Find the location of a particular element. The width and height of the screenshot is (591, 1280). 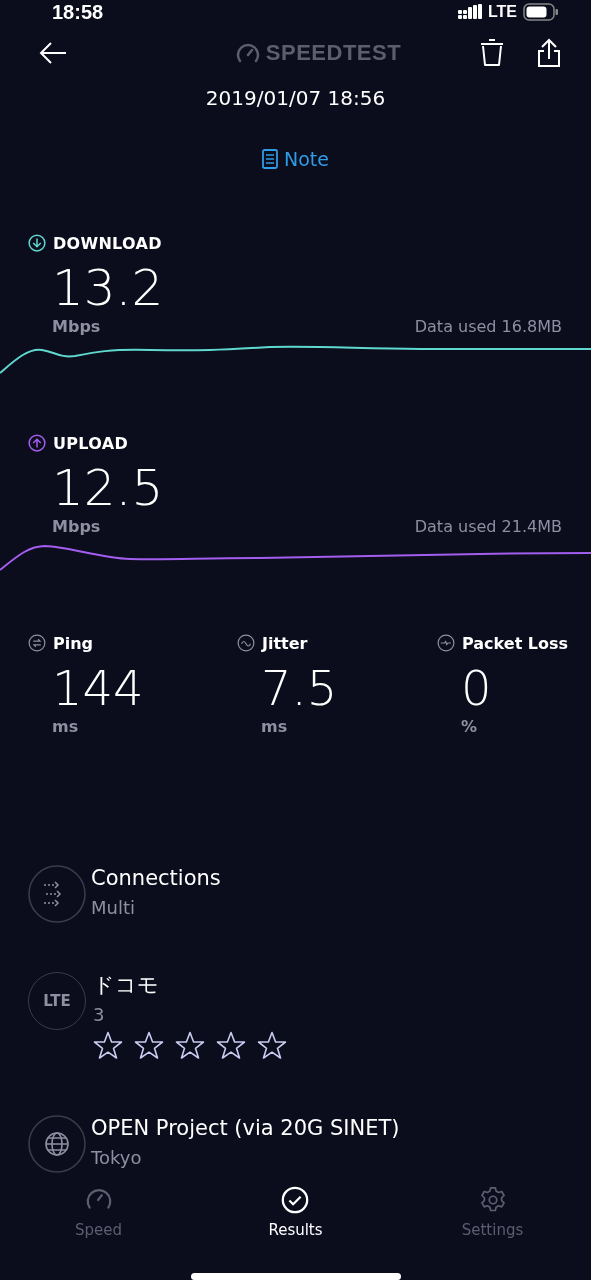

detail-title: OPEN Project (via 20G SINET) is located at coordinates (245, 1128).